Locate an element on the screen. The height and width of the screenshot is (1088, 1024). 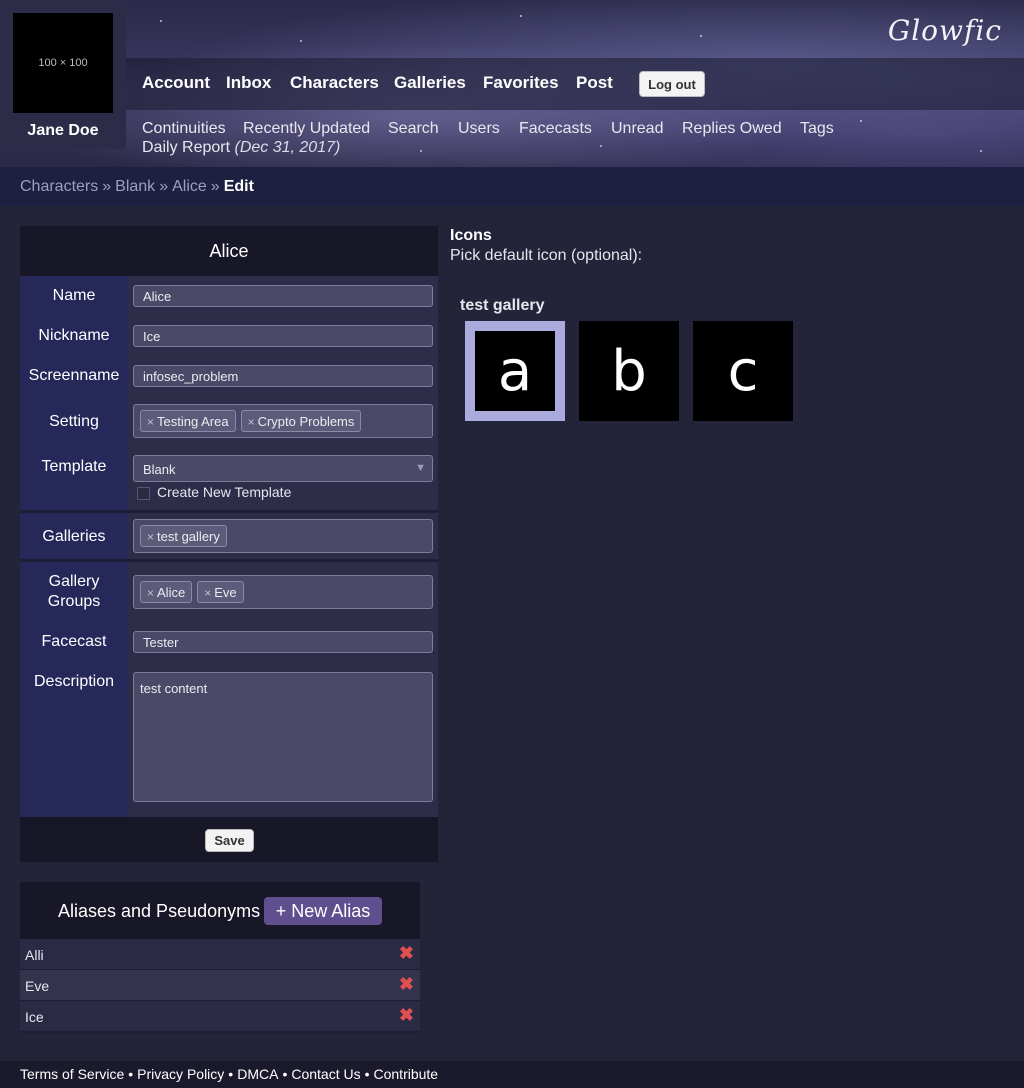
save-button: Save is located at coordinates (229, 840).